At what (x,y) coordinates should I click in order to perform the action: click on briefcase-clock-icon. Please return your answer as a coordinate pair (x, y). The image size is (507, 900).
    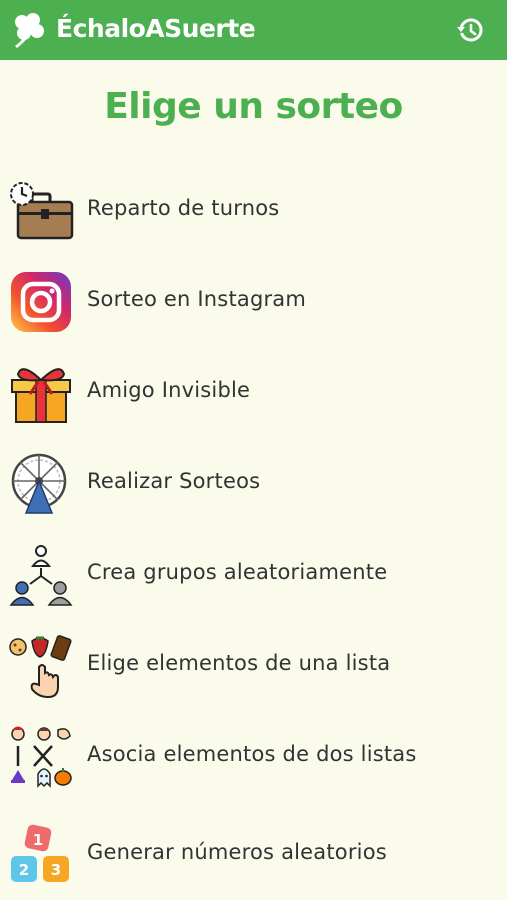
    Looking at the image, I should click on (42, 211).